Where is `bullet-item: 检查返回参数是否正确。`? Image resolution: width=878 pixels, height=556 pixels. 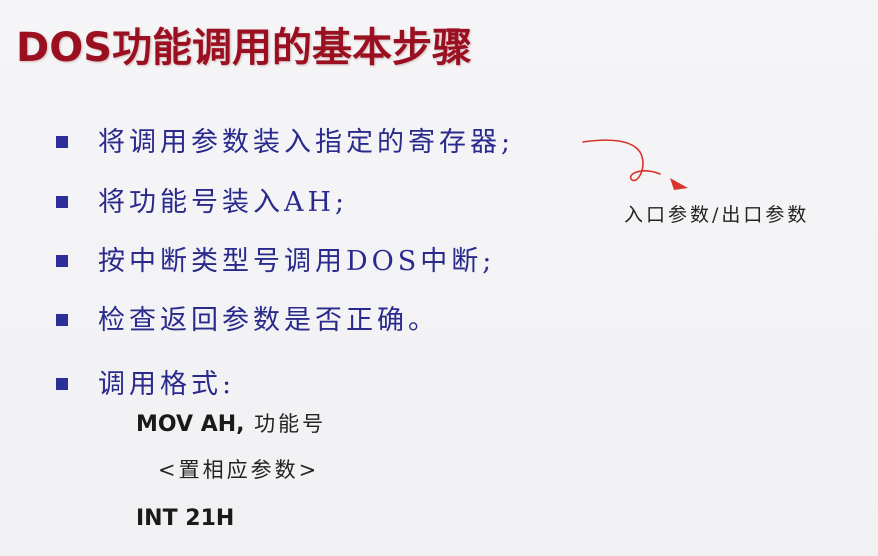
bullet-item: 检查返回参数是否正确。 is located at coordinates (247, 320).